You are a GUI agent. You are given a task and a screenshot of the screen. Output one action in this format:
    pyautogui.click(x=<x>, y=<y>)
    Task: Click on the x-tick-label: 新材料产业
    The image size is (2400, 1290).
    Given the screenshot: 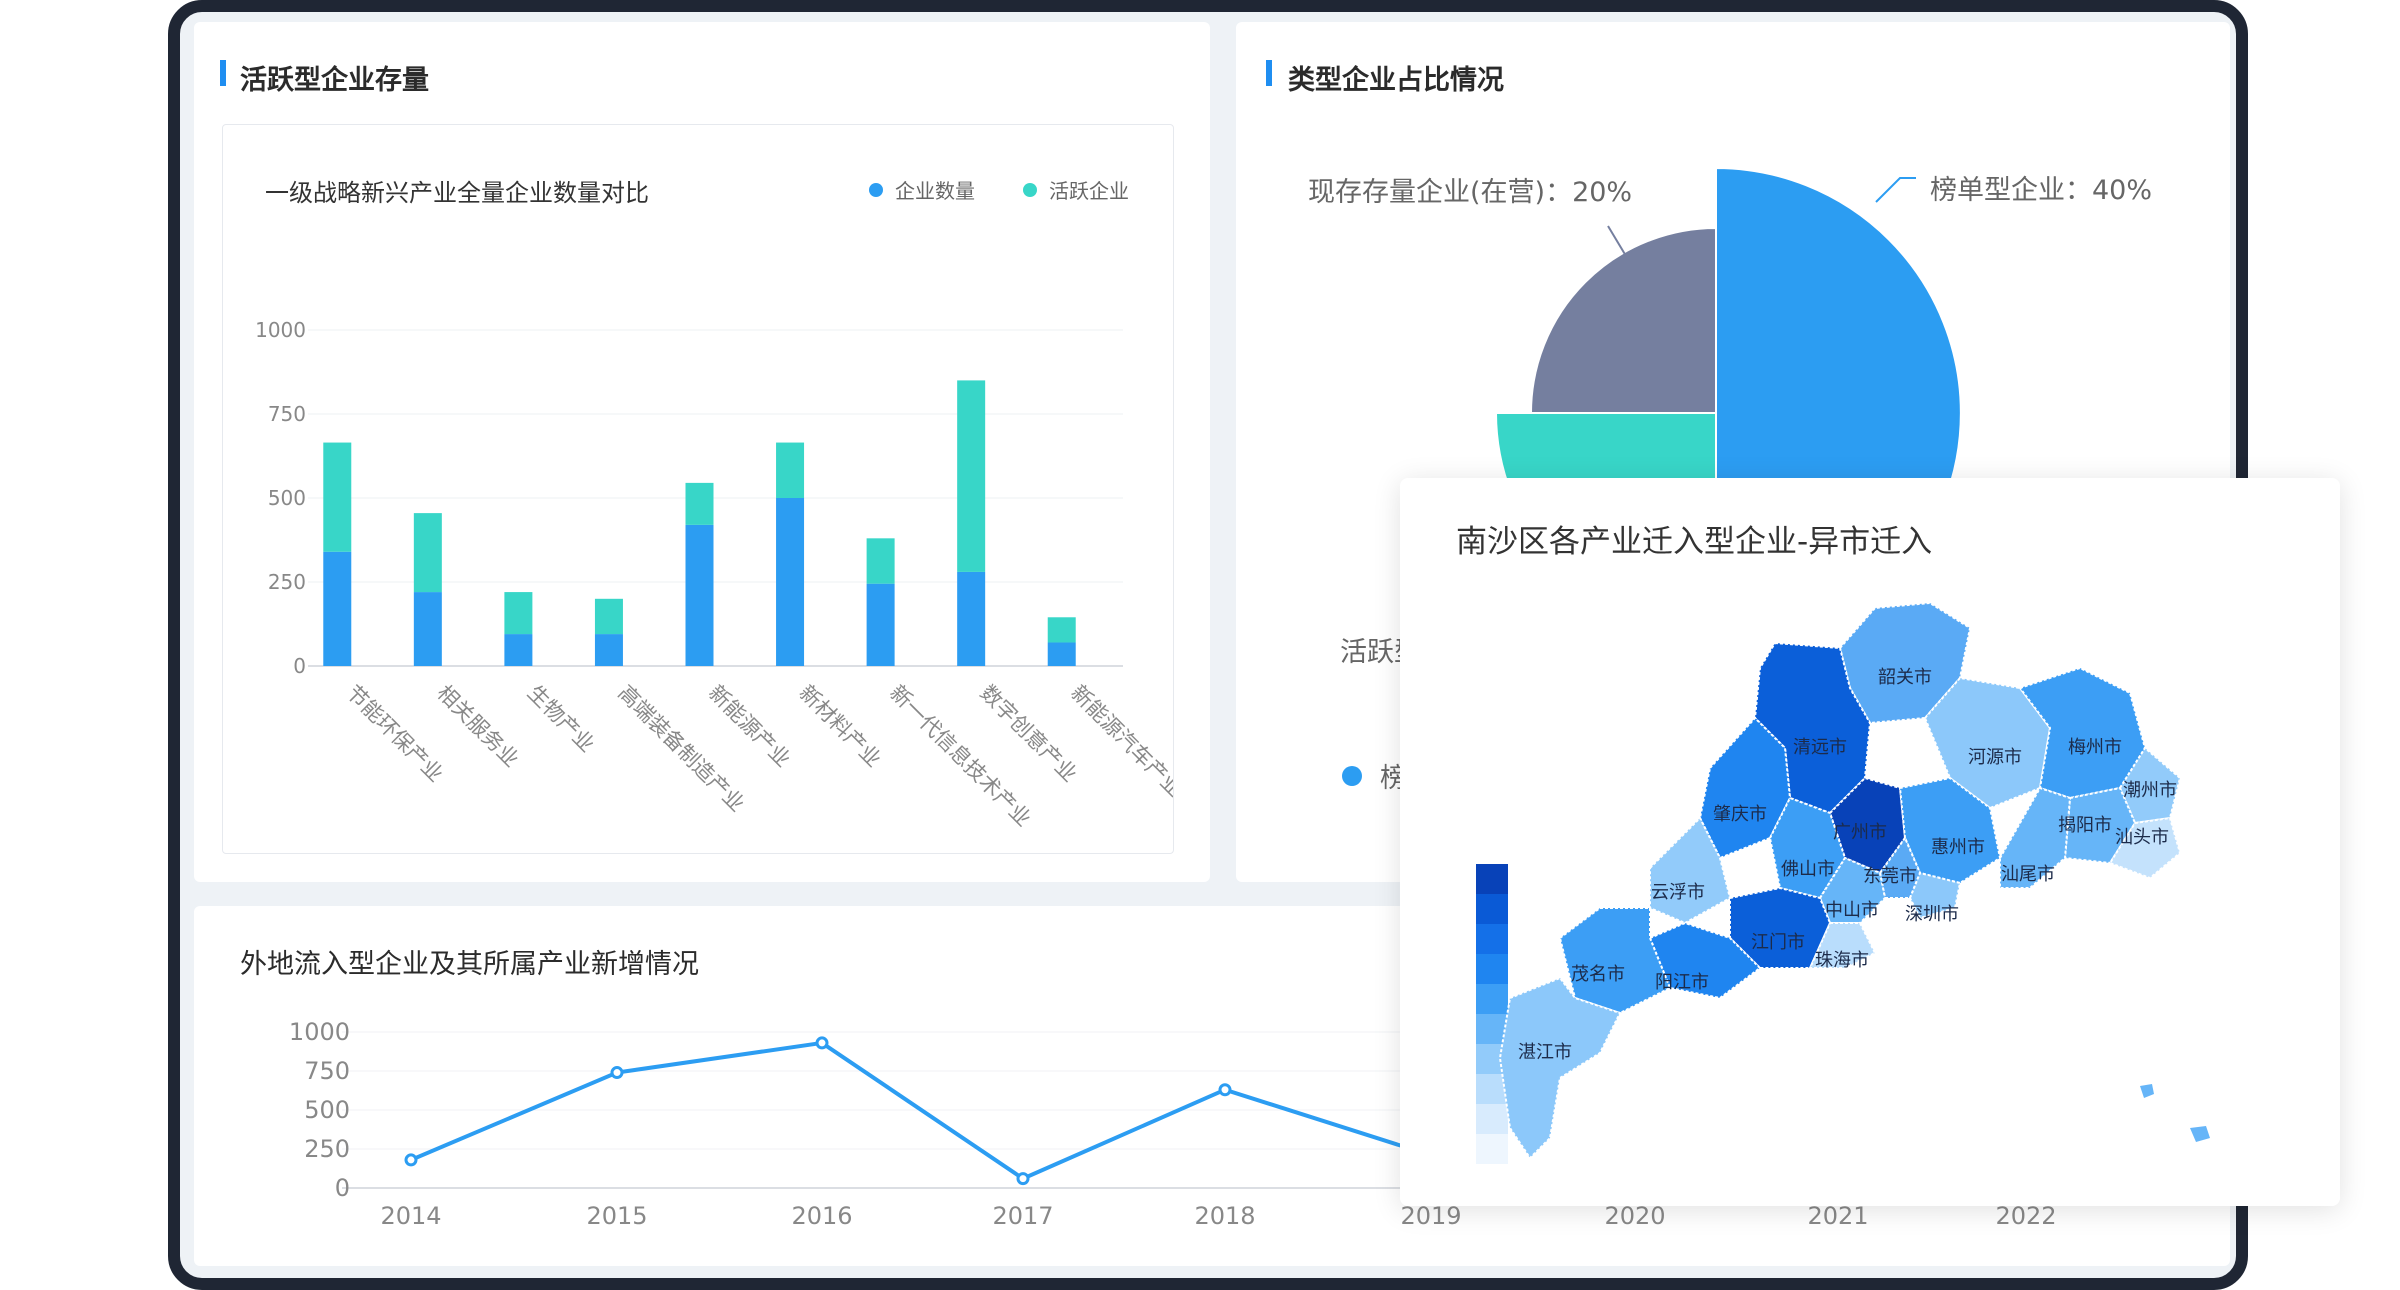 What is the action you would take?
    pyautogui.click(x=840, y=726)
    